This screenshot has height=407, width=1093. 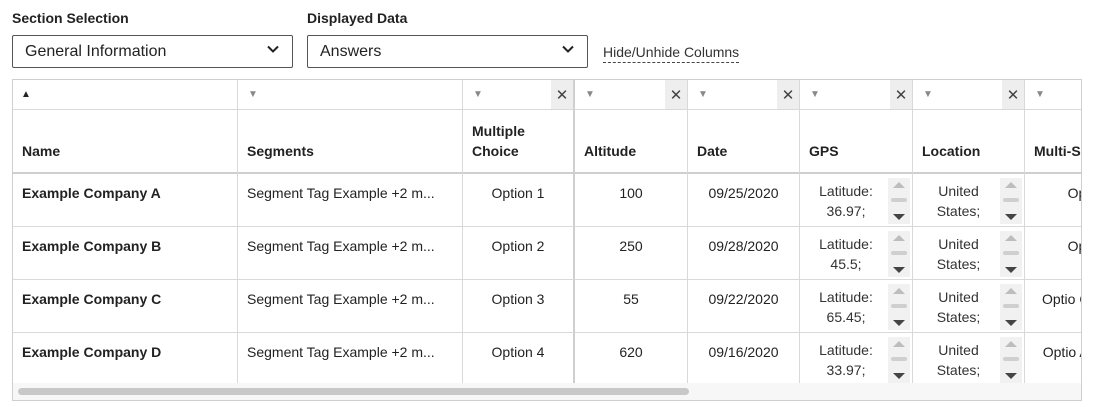 What do you see at coordinates (1053, 95) in the screenshot?
I see `filter-cell-multi: ▼` at bounding box center [1053, 95].